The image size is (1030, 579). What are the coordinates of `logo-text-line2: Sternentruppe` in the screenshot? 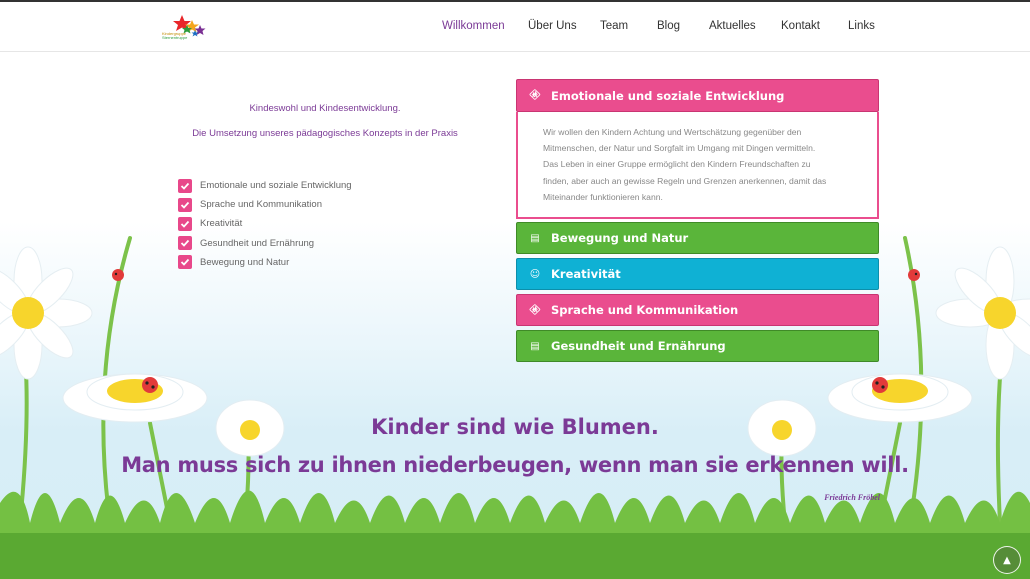 It's located at (175, 37).